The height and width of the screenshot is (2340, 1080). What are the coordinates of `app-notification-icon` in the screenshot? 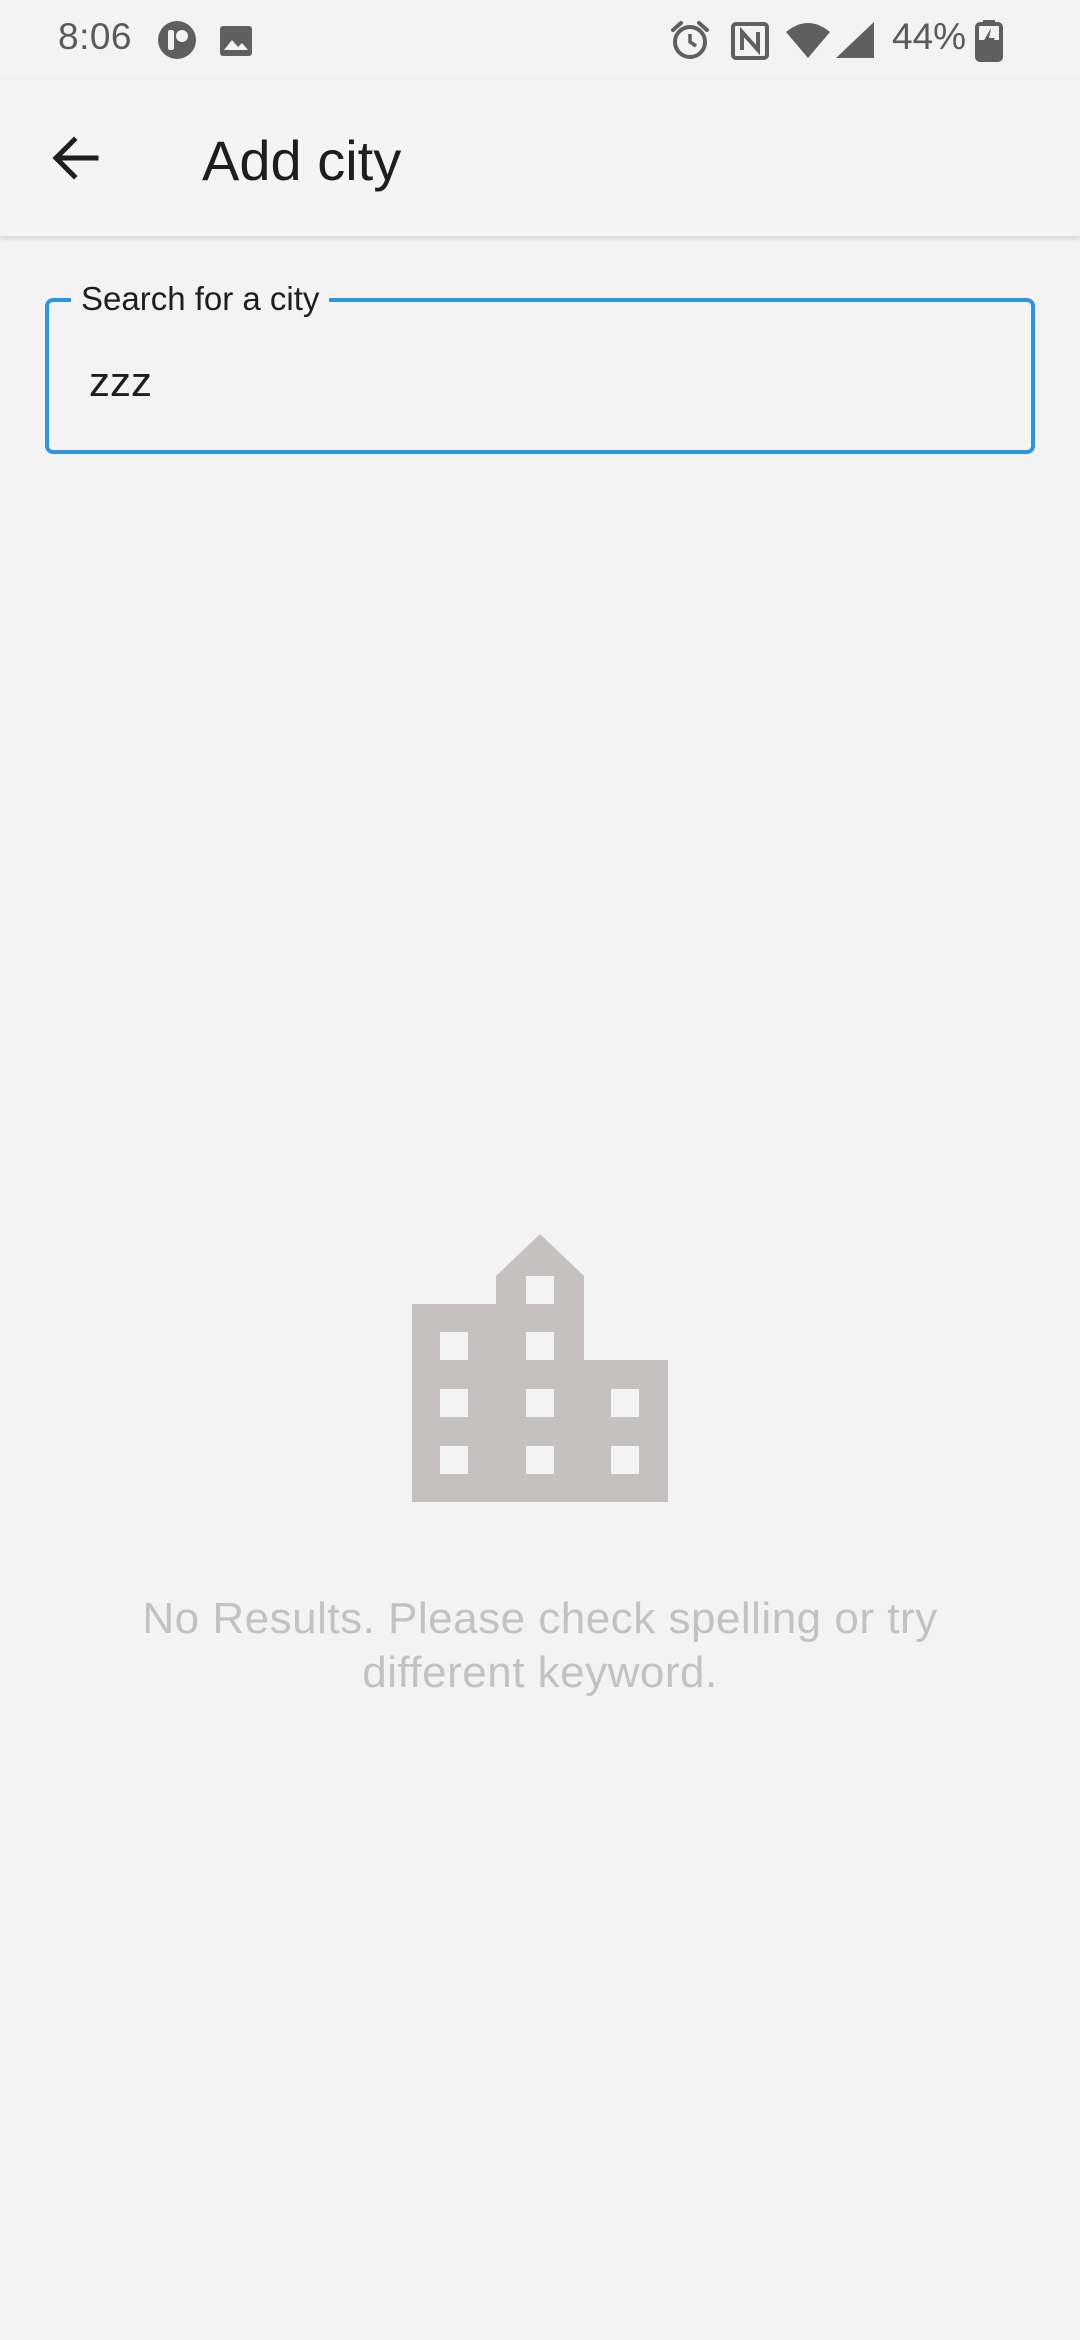 It's located at (177, 40).